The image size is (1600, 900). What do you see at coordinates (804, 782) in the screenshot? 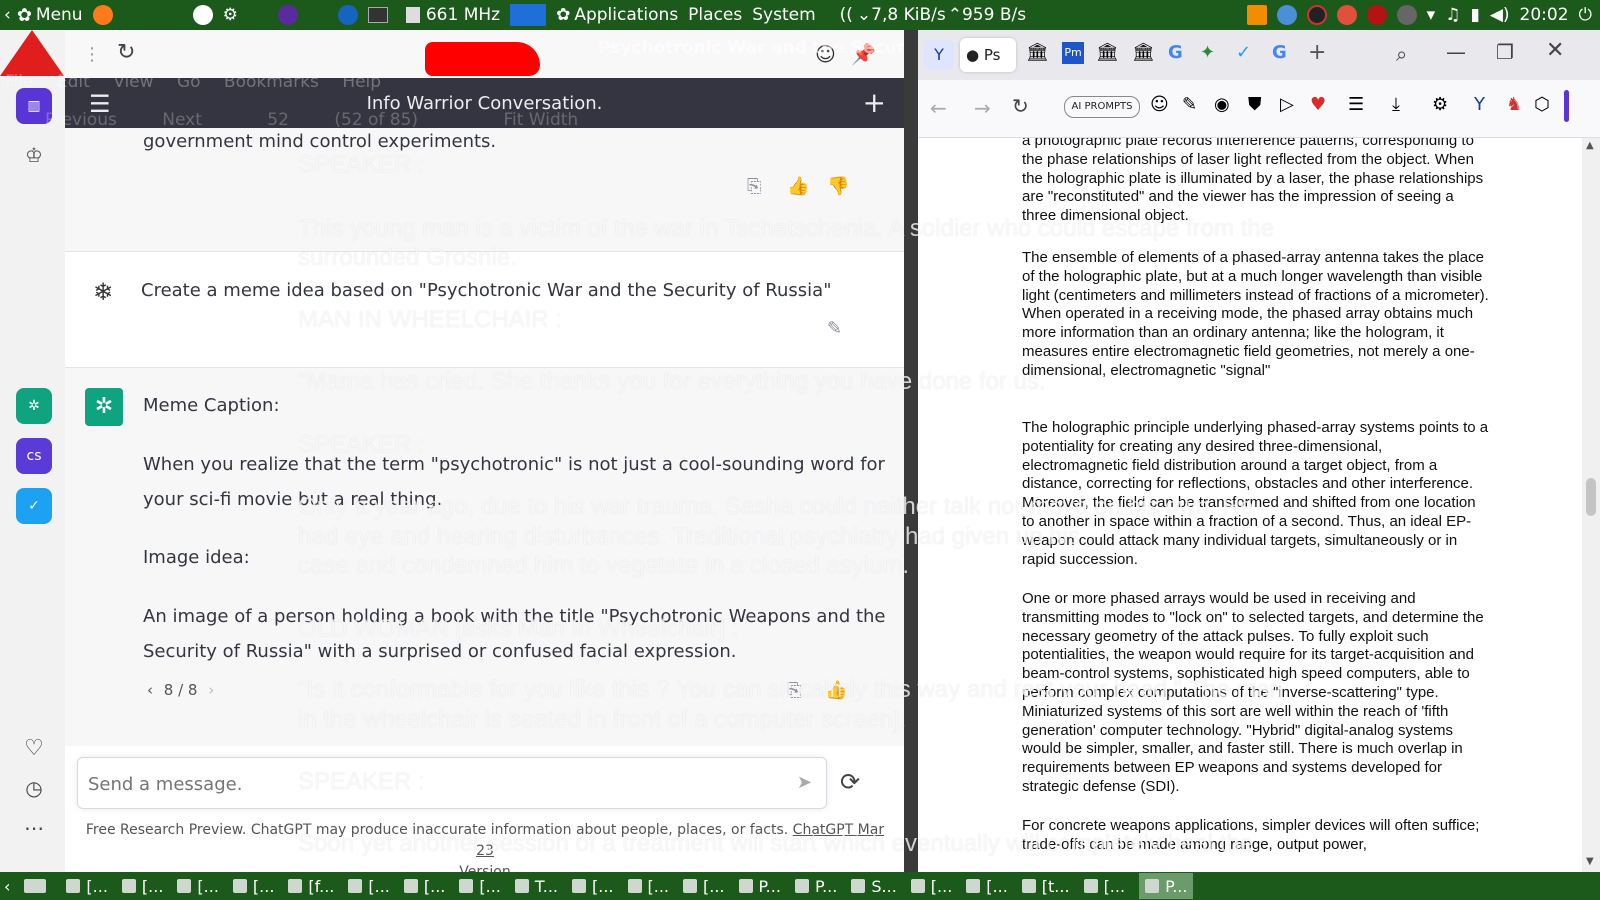
I see `send-icon: ➤` at bounding box center [804, 782].